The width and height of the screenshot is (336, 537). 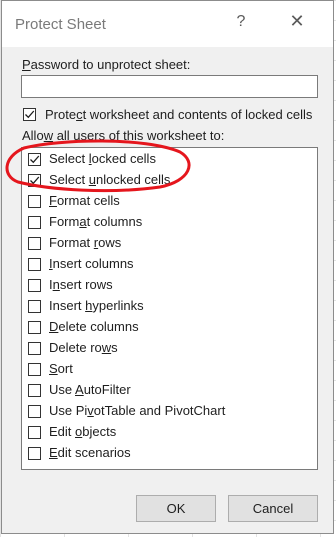 What do you see at coordinates (169, 453) in the screenshot?
I see `permission-item: Edit scenarios` at bounding box center [169, 453].